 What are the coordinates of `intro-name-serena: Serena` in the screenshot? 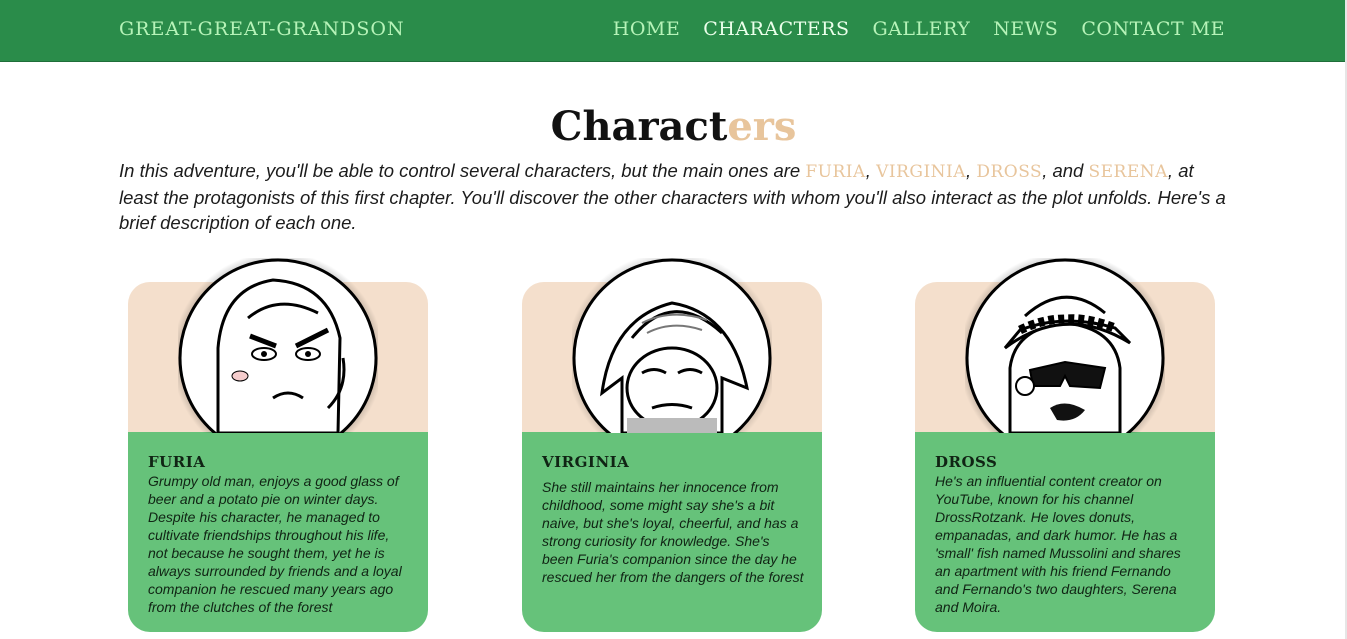 It's located at (1128, 172).